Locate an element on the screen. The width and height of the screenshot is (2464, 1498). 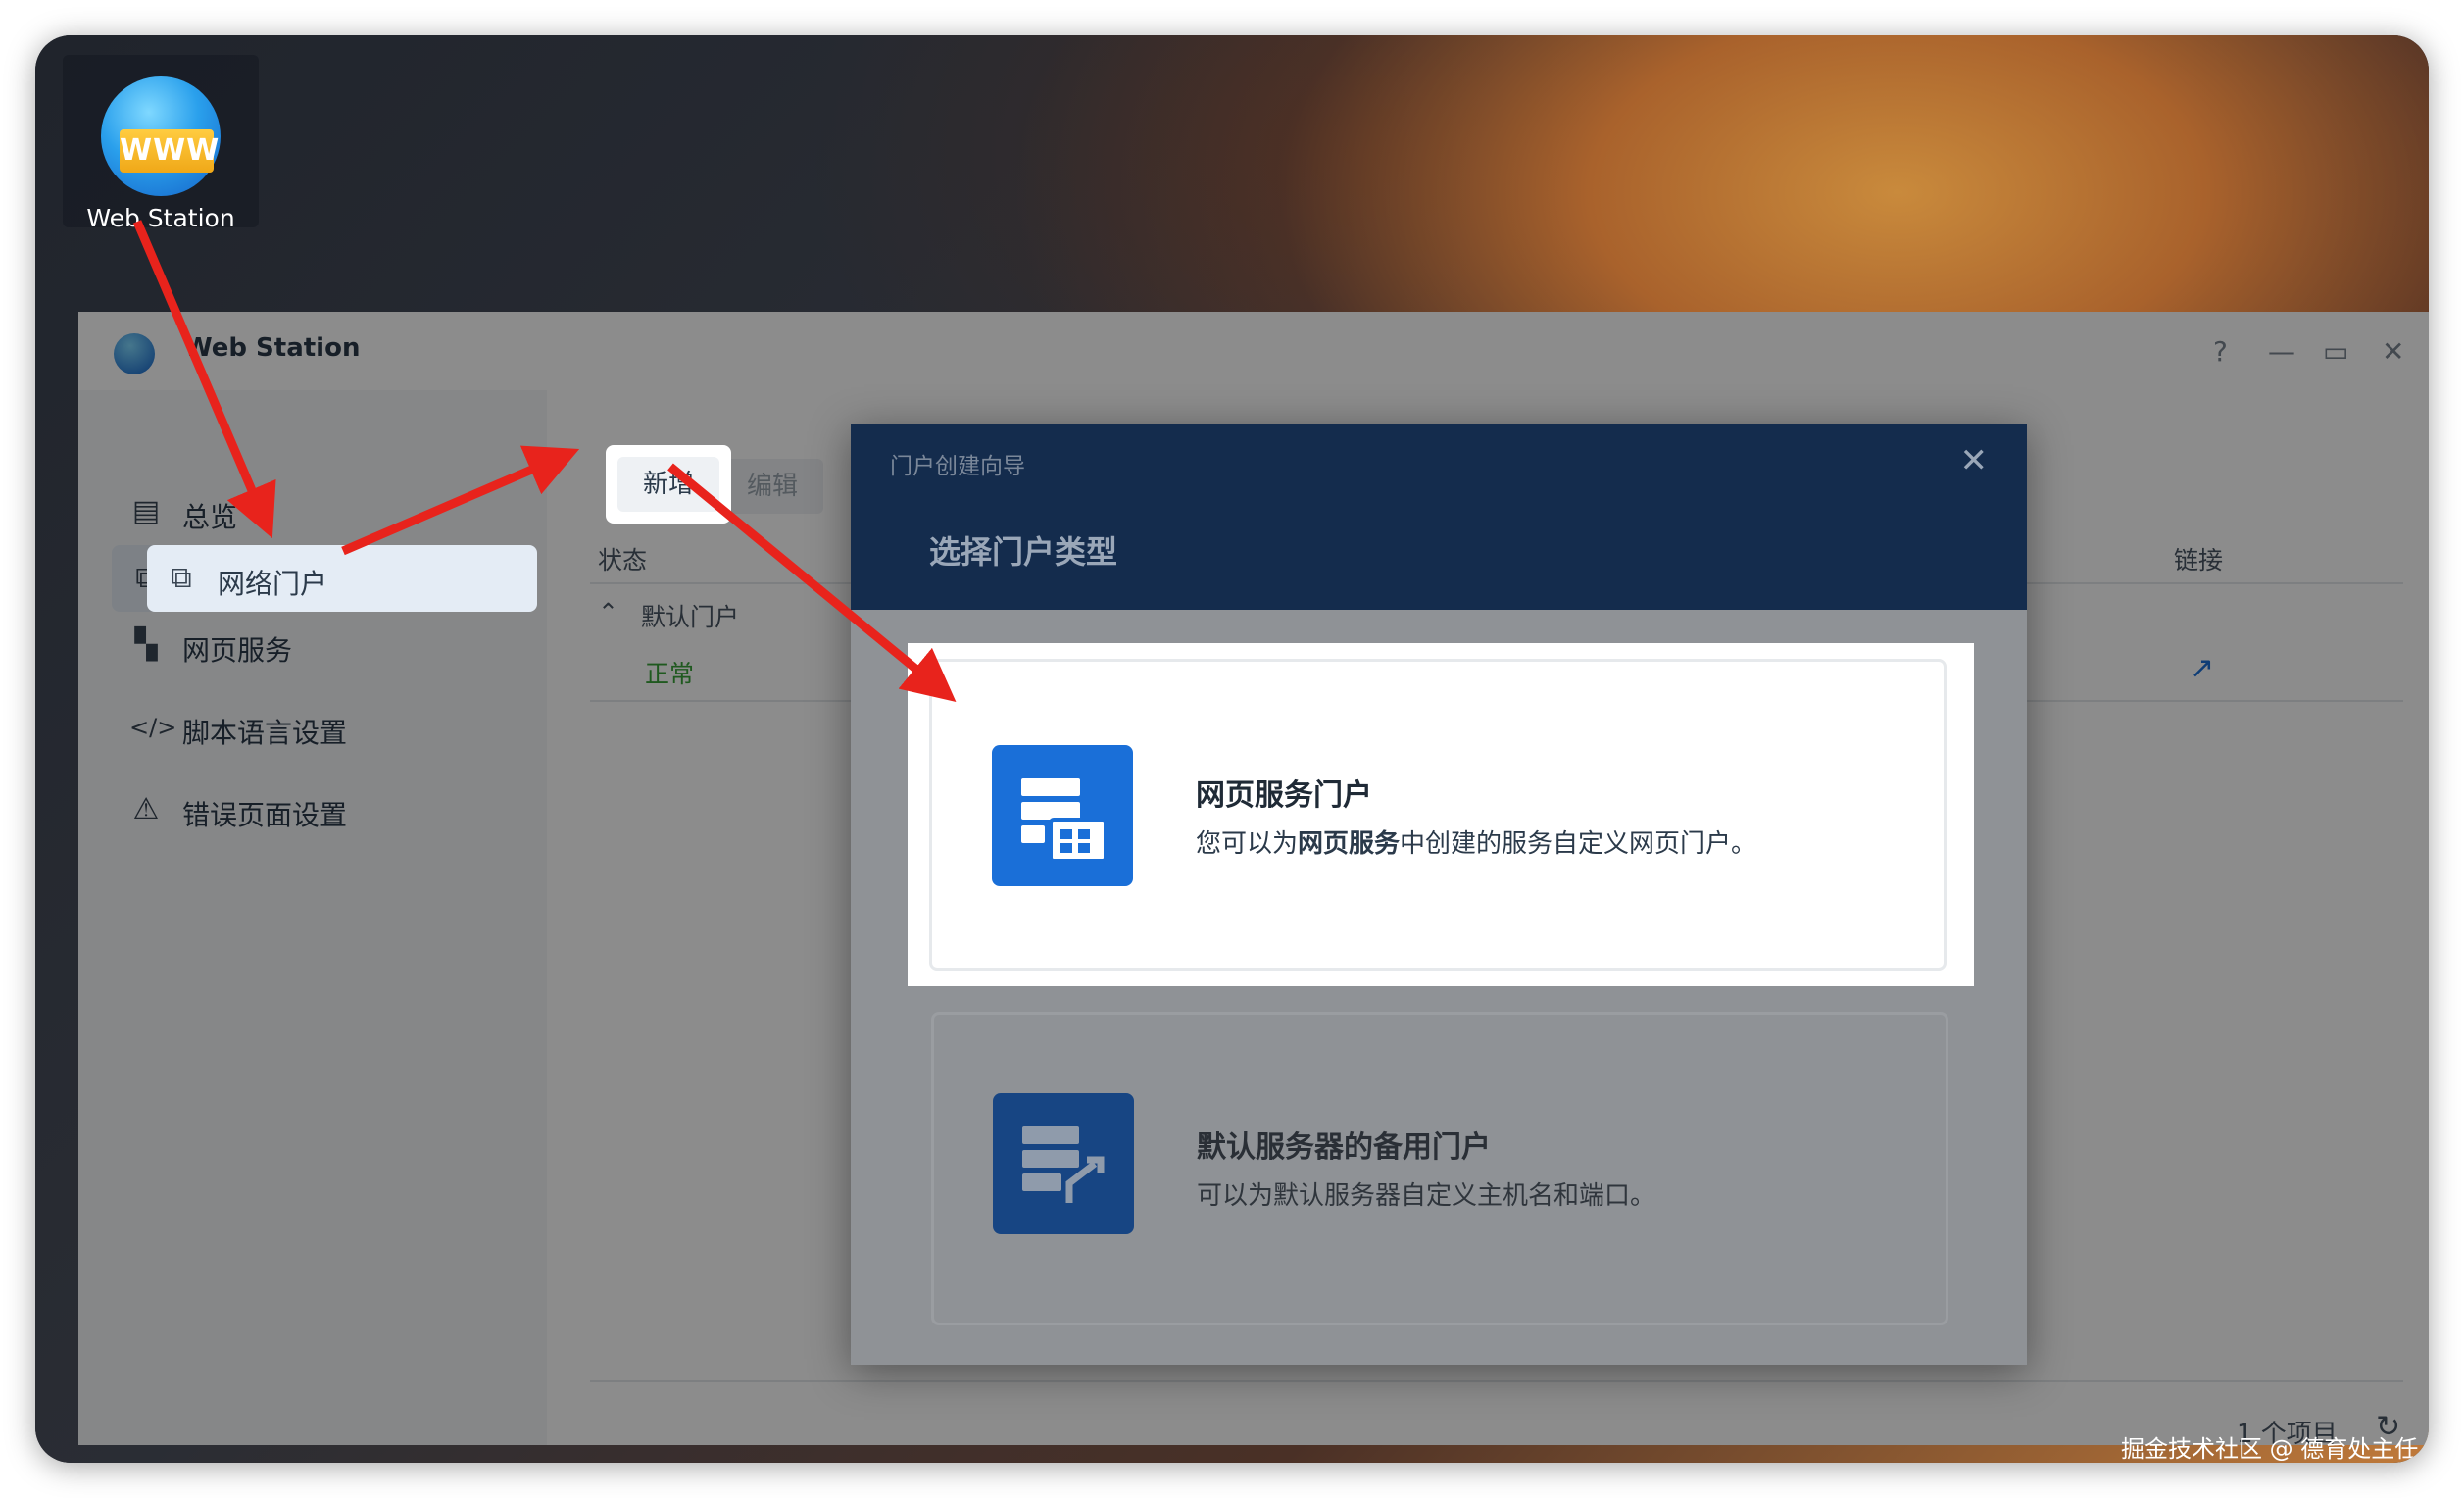
arrow-to-add is located at coordinates (461, 500).